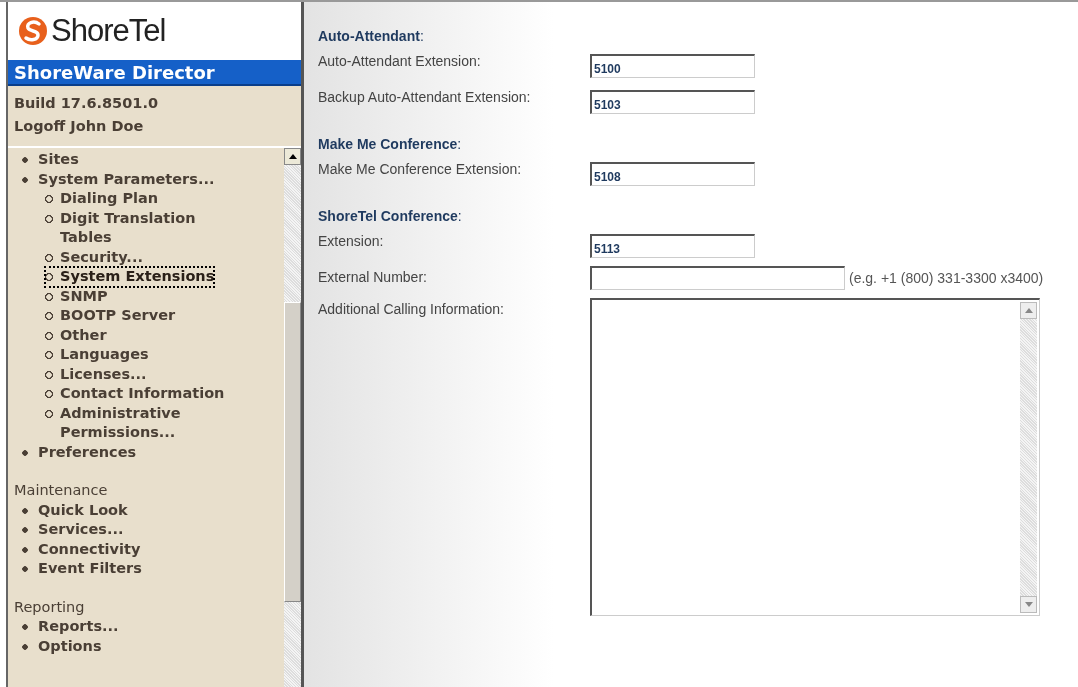  Describe the element at coordinates (371, 36) in the screenshot. I see `section-heading: Auto-Attendant:` at that location.